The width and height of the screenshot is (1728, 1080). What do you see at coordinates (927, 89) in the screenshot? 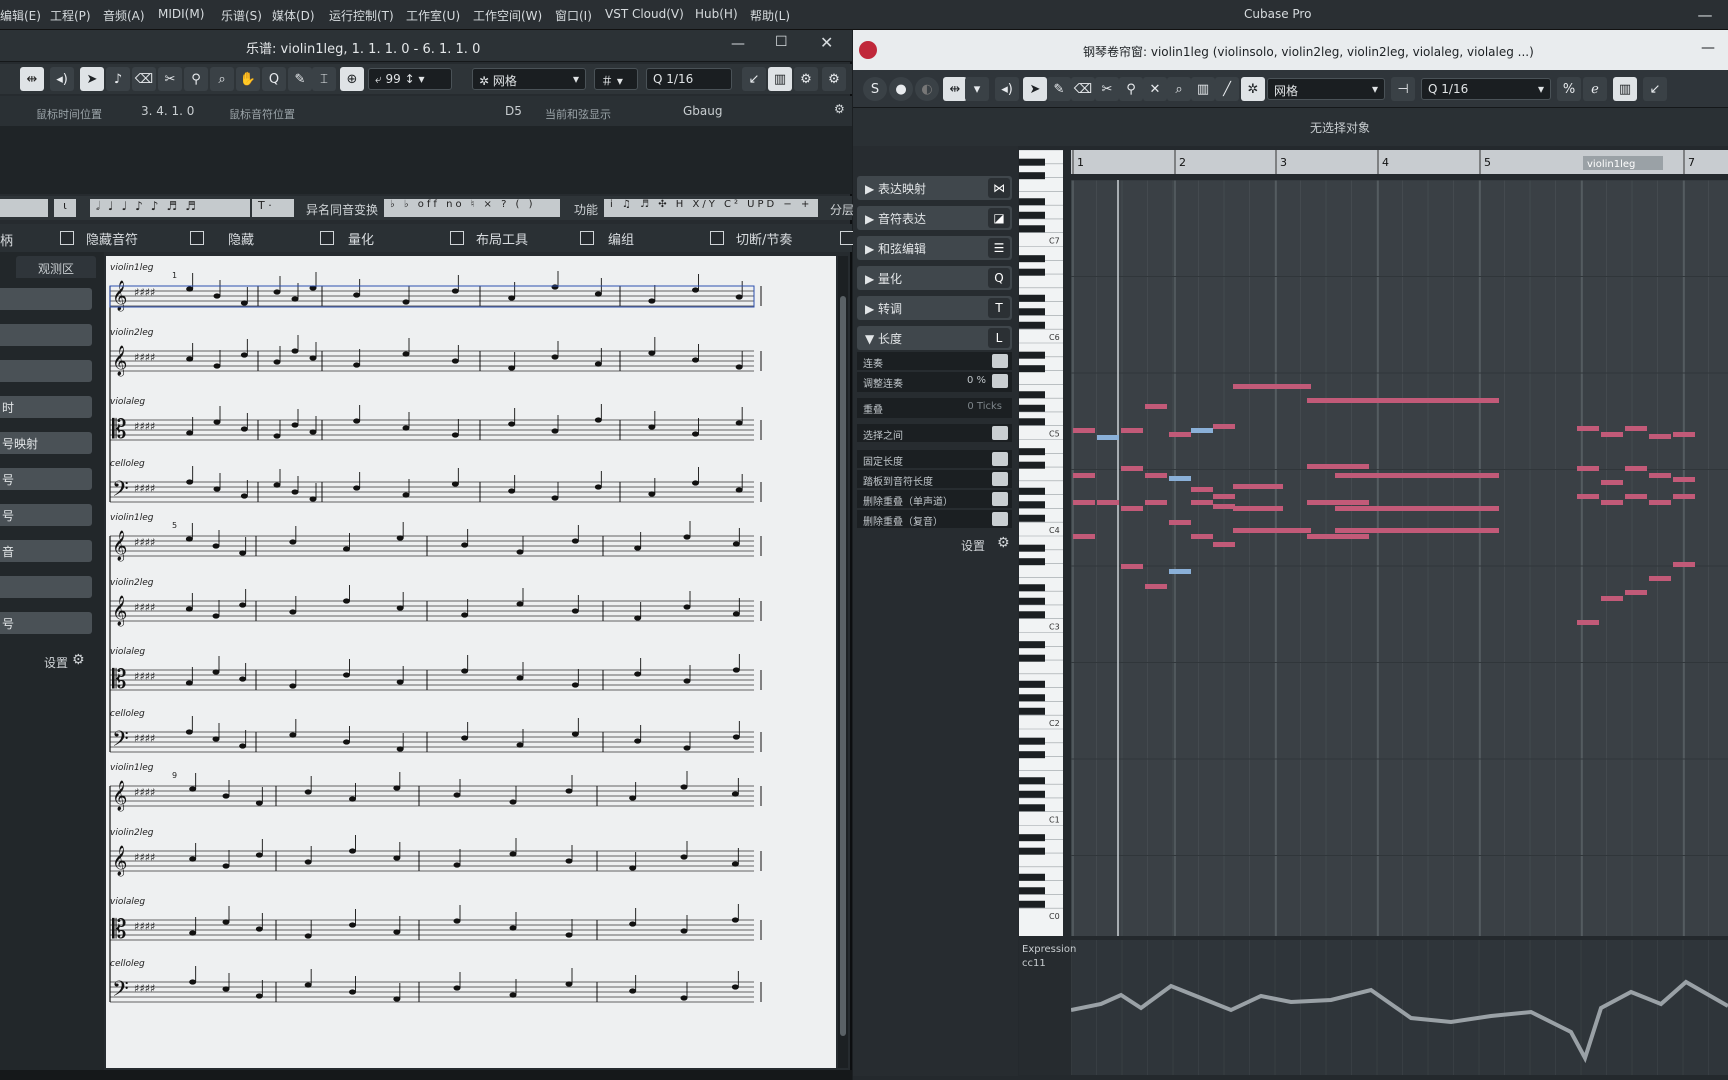
I see `loop-icon: ◐` at bounding box center [927, 89].